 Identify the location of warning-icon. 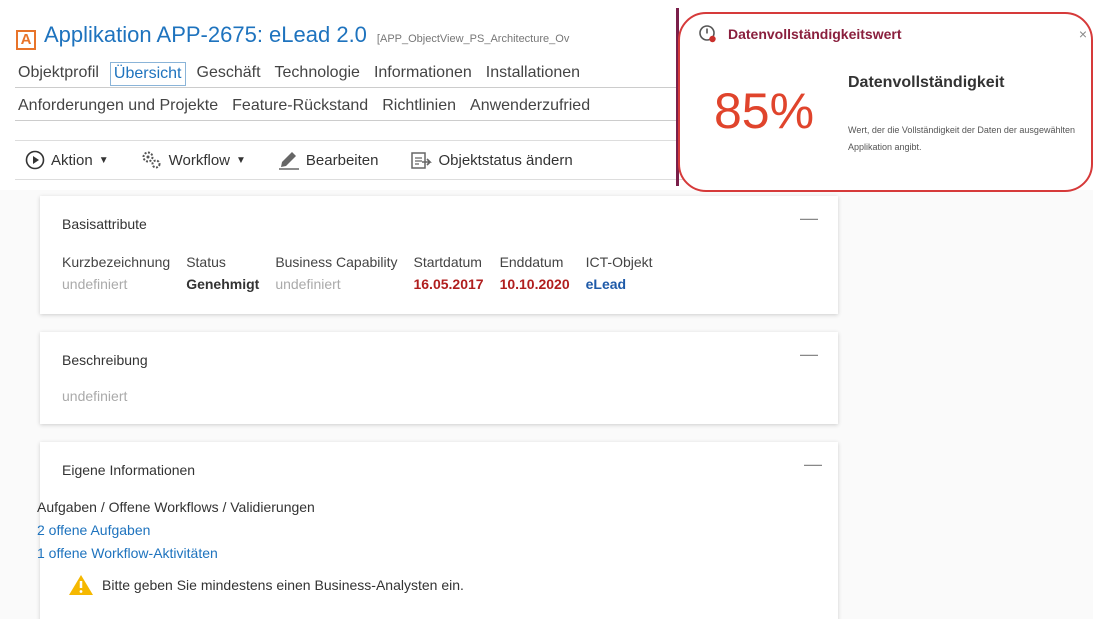
(81, 585).